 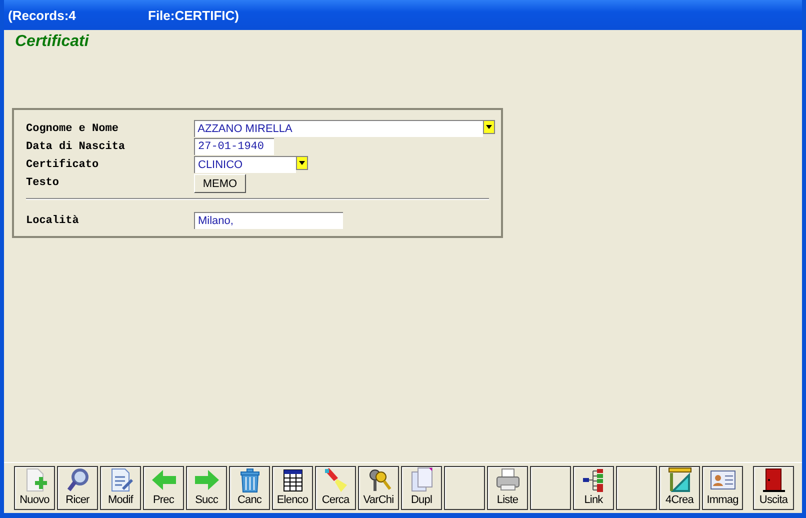 What do you see at coordinates (34, 488) in the screenshot?
I see `toolbar-button: Nuovo` at bounding box center [34, 488].